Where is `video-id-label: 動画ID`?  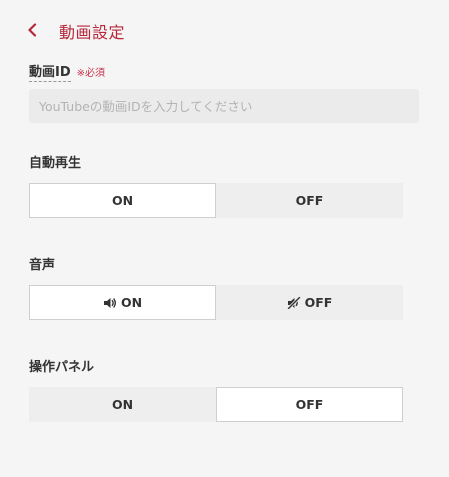 video-id-label: 動画ID is located at coordinates (50, 71).